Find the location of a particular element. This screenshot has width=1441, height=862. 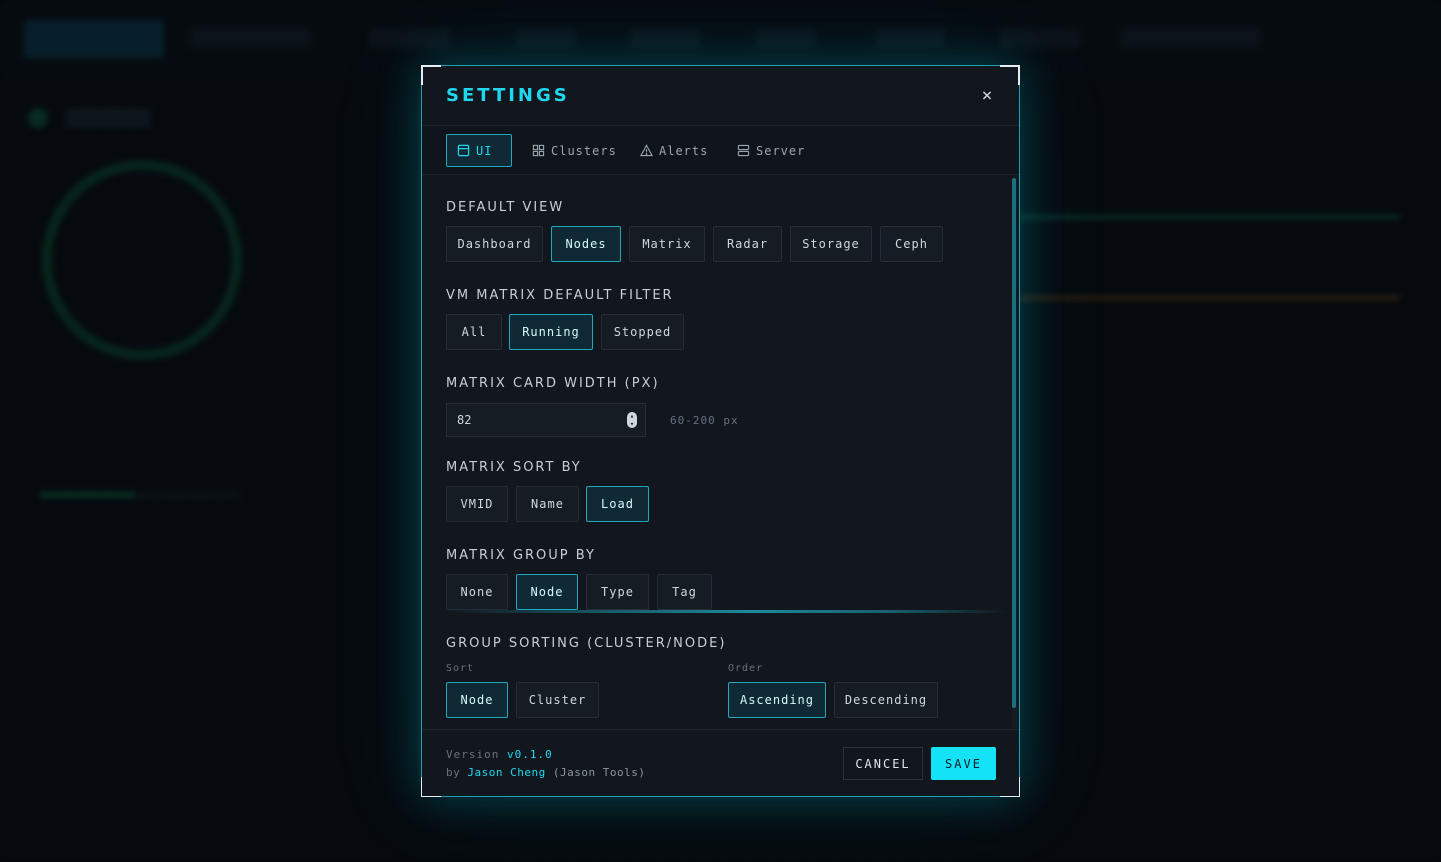

author-info: by Jason Cheng (Jason Tools) is located at coordinates (545, 772).